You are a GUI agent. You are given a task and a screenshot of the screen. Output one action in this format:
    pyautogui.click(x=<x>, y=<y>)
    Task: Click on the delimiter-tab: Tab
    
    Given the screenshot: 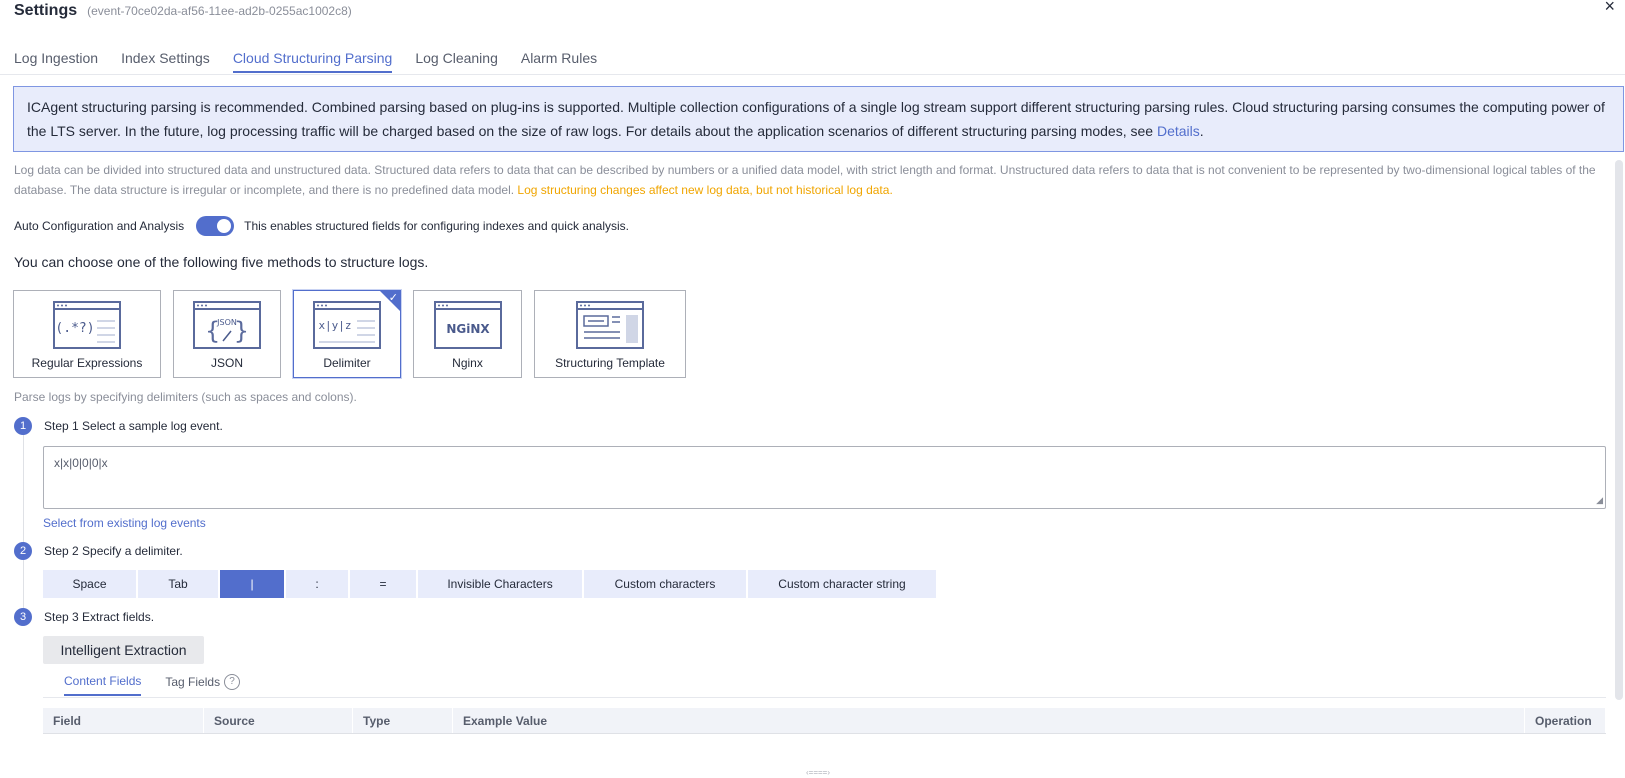 What is the action you would take?
    pyautogui.click(x=178, y=584)
    